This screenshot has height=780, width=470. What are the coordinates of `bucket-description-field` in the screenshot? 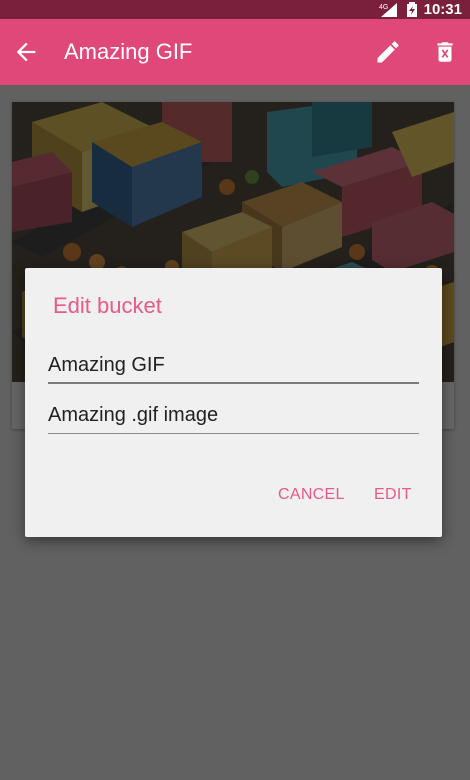 It's located at (233, 416).